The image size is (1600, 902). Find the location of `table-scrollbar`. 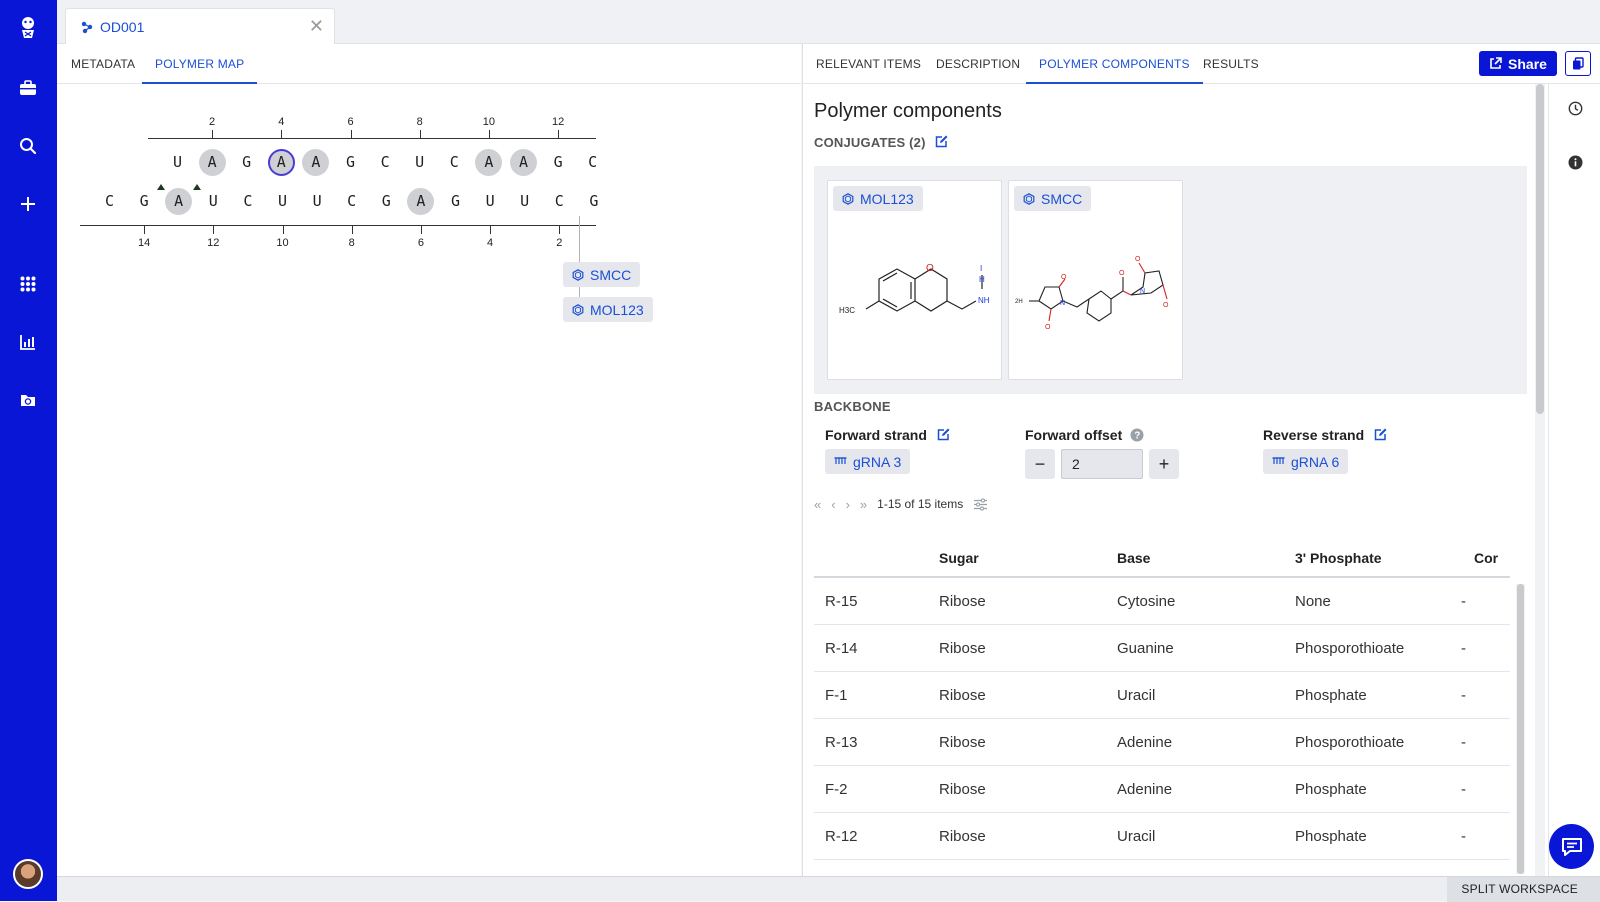

table-scrollbar is located at coordinates (1520, 729).